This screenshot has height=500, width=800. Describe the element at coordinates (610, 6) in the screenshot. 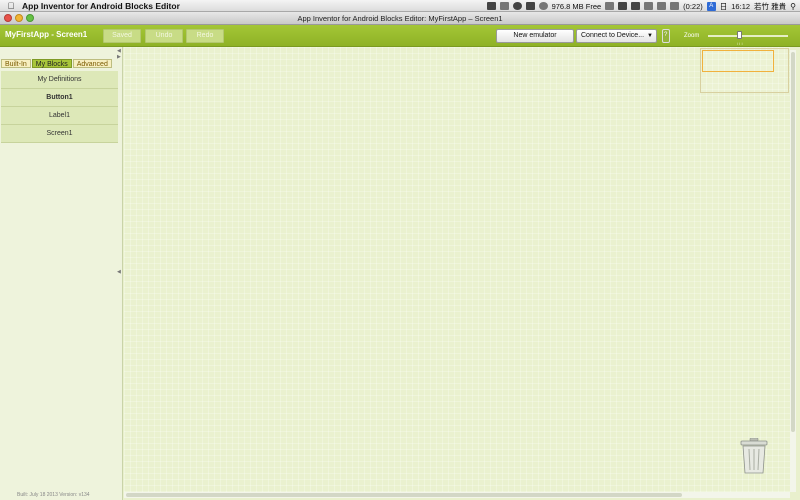

I see `mail-icon` at that location.